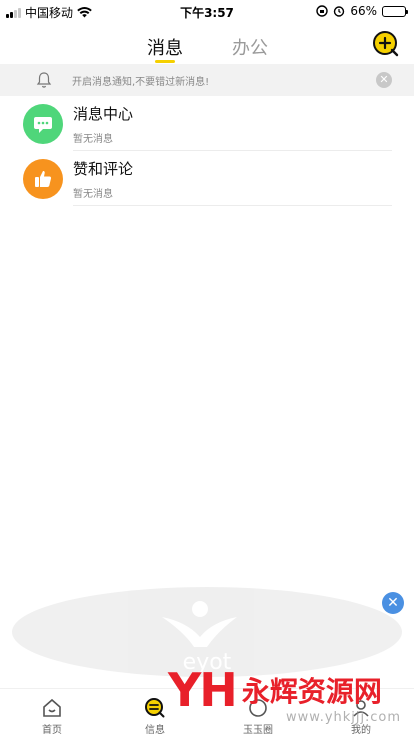 This screenshot has width=414, height=736. I want to click on list-item-likes-comments: 赞和评论 暂无消息, so click(207, 178).